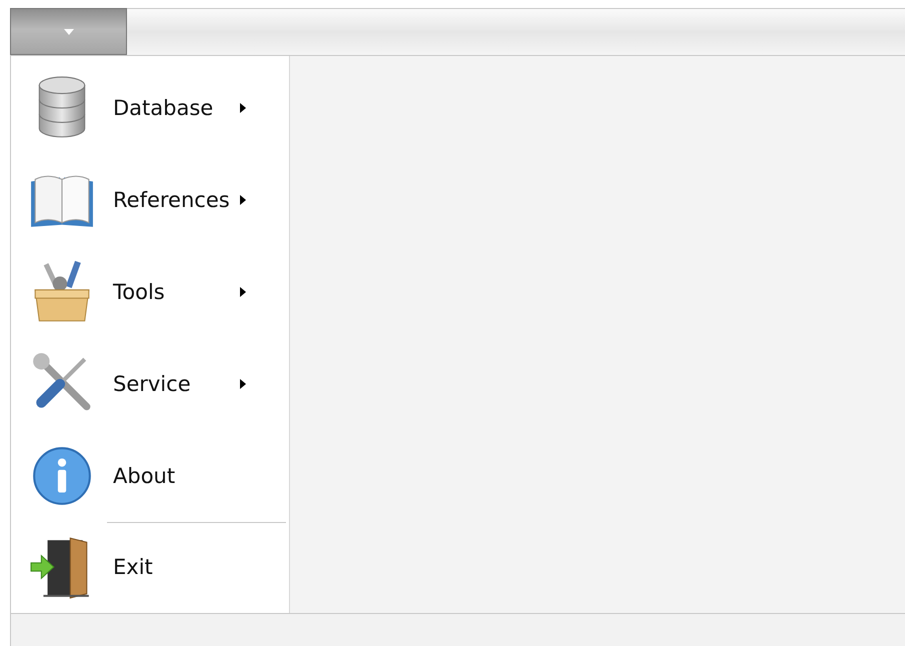 Image resolution: width=905 pixels, height=646 pixels. I want to click on menu-item: Database, so click(150, 108).